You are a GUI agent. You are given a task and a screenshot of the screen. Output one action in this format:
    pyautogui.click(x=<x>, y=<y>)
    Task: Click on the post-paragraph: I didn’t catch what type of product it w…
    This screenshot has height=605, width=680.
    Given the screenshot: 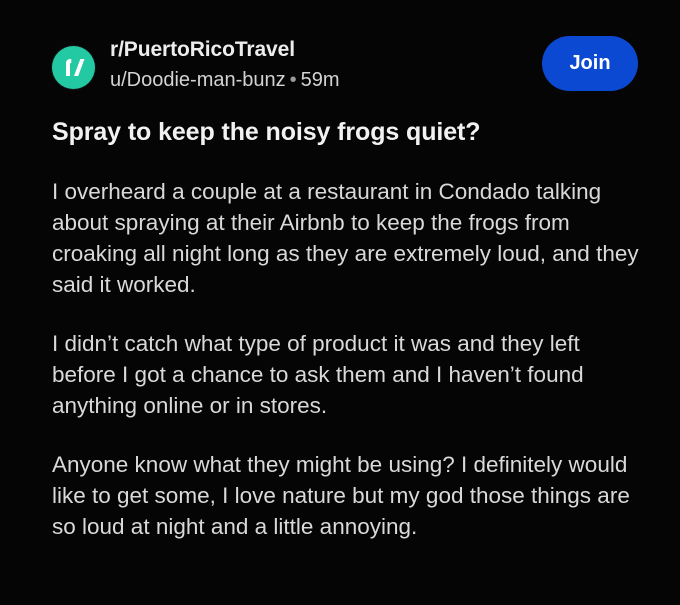 What is the action you would take?
    pyautogui.click(x=318, y=374)
    